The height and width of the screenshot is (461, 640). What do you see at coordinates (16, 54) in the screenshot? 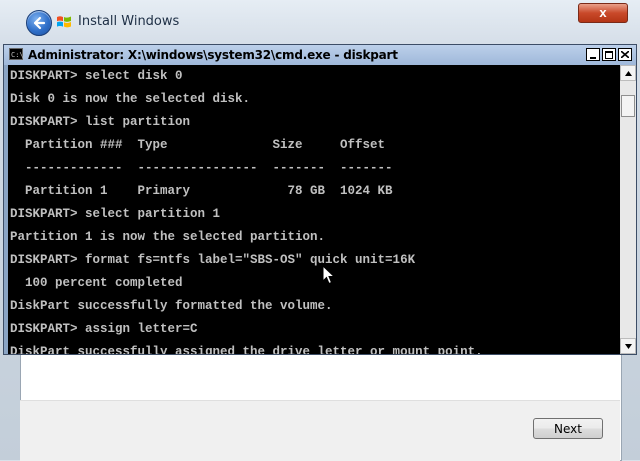
I see `cmd-icon: C:\` at bounding box center [16, 54].